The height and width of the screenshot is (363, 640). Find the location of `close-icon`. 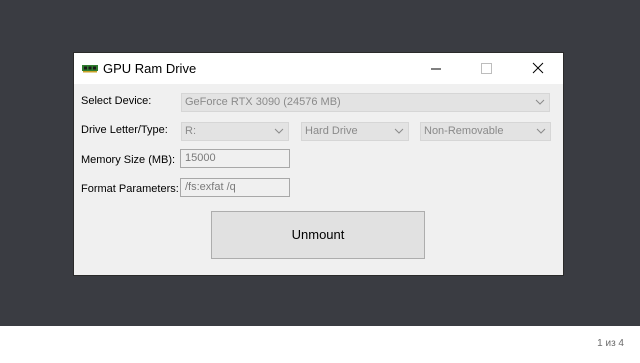

close-icon is located at coordinates (538, 68).